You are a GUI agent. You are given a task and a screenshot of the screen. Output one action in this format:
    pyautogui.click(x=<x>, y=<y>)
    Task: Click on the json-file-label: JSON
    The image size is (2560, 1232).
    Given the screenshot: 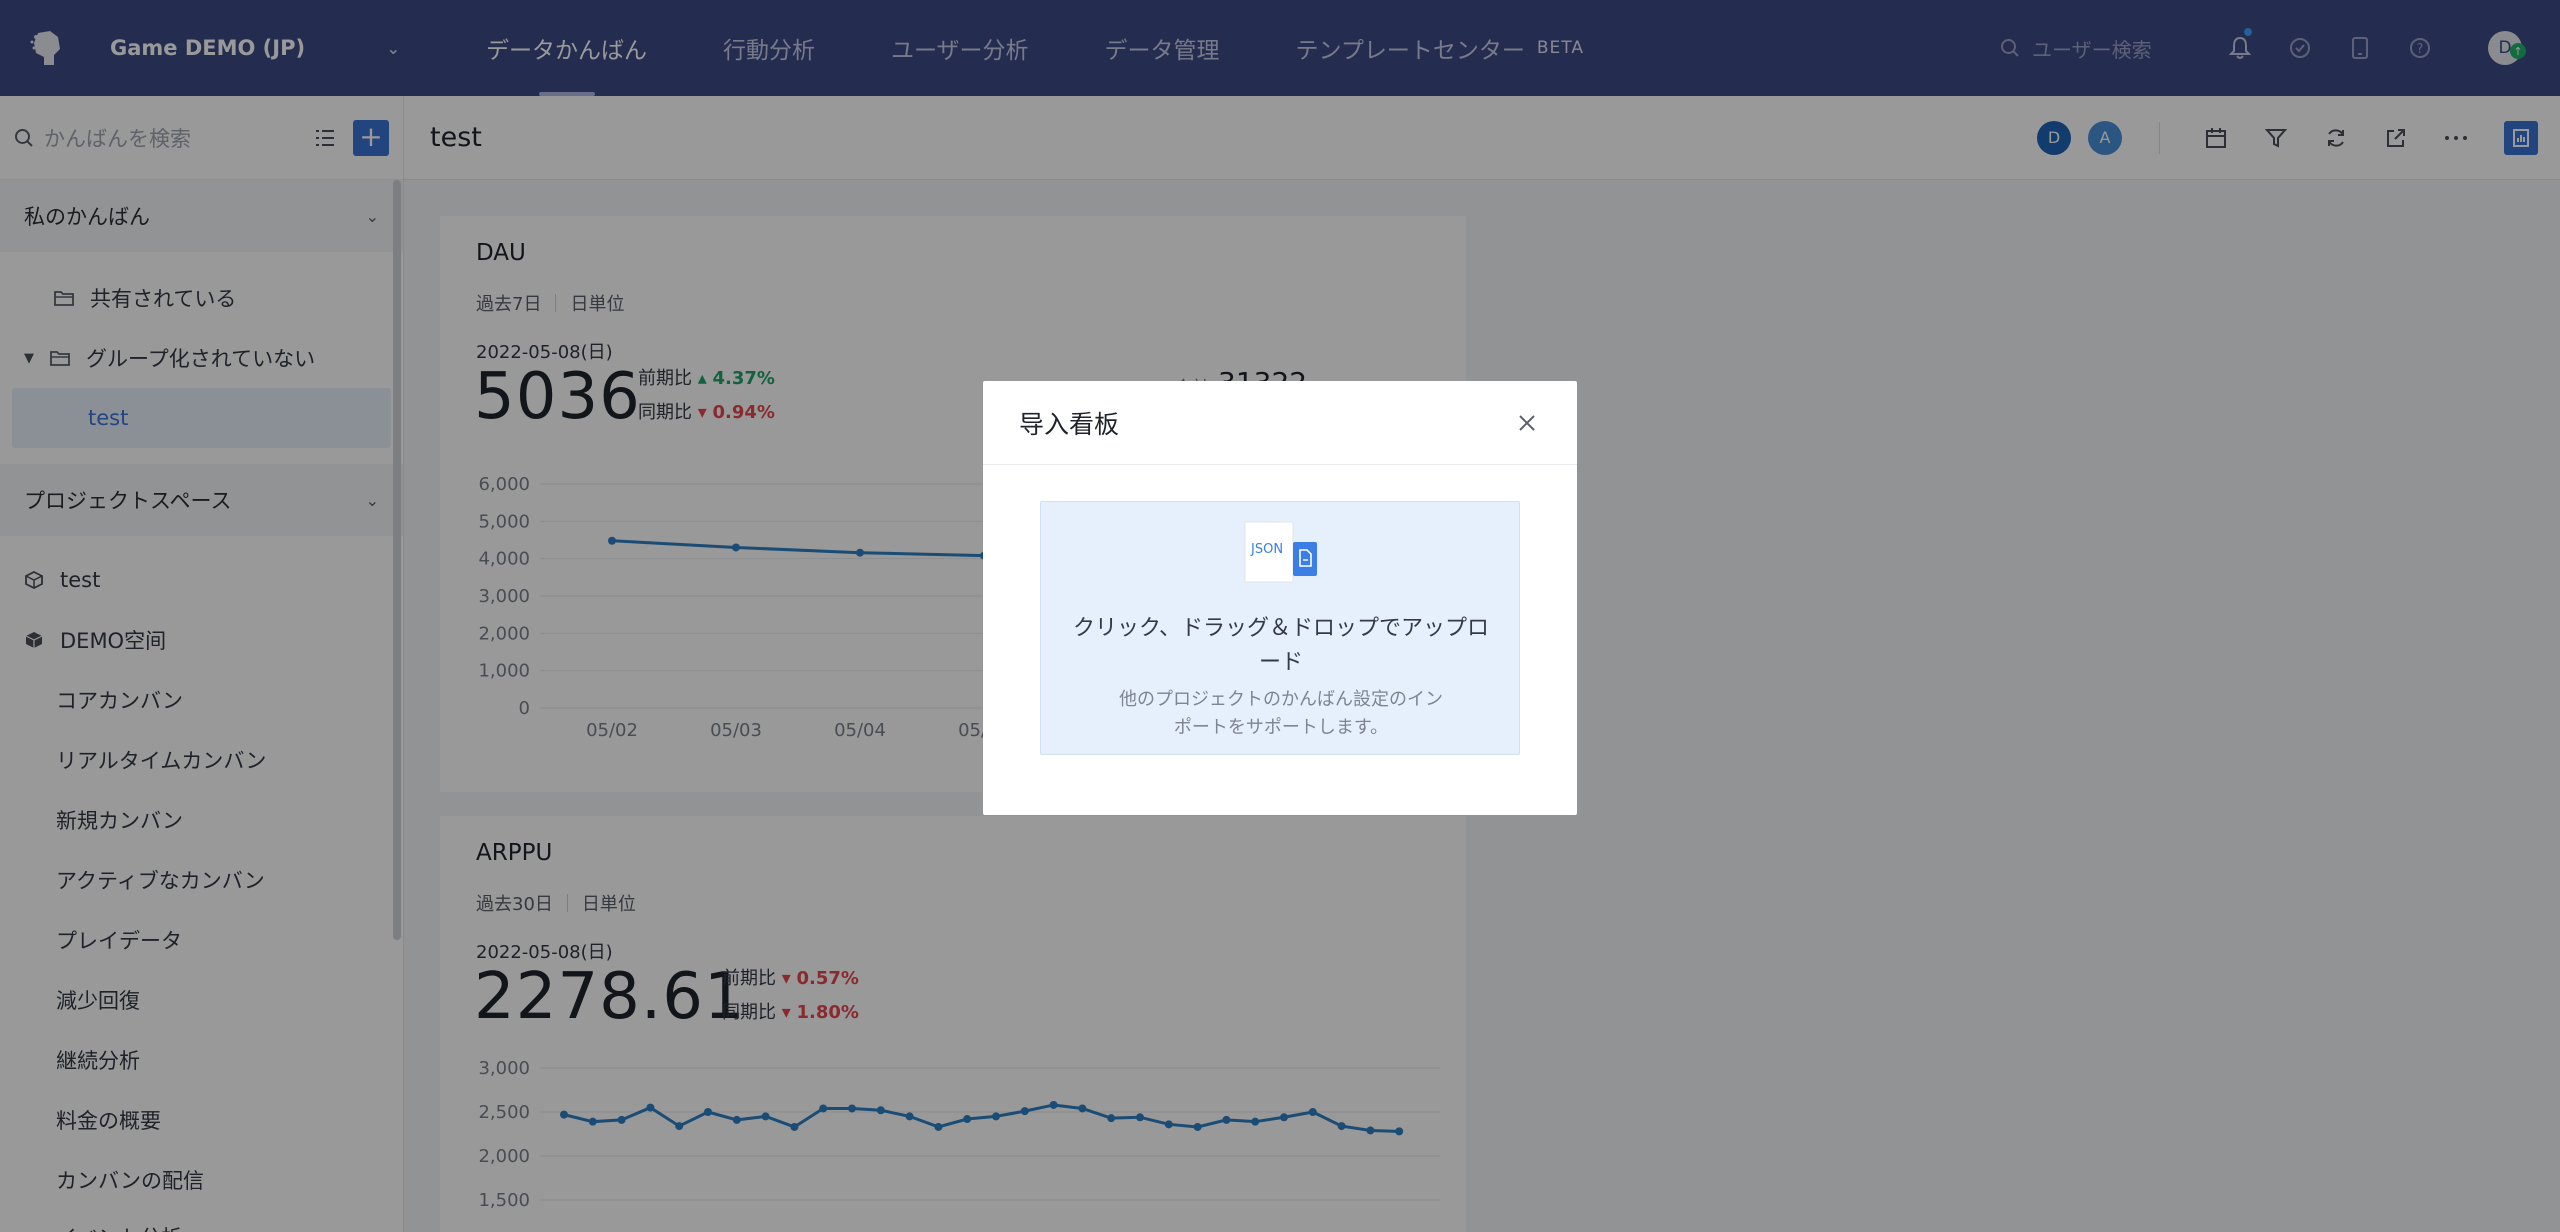 What is the action you would take?
    pyautogui.click(x=1267, y=549)
    